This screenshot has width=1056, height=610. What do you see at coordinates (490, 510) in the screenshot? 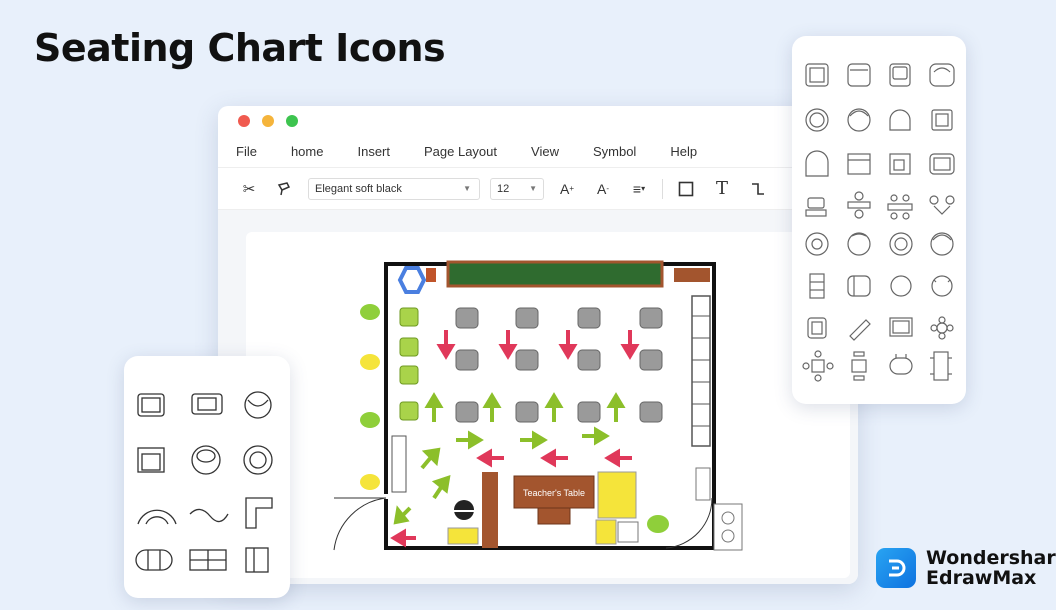
I see `partition` at bounding box center [490, 510].